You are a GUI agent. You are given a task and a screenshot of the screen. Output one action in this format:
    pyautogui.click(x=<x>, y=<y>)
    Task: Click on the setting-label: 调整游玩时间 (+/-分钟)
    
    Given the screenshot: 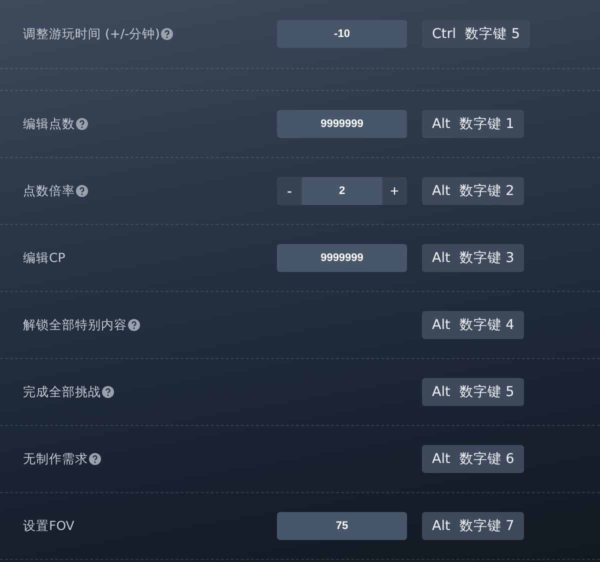 What is the action you would take?
    pyautogui.click(x=91, y=34)
    